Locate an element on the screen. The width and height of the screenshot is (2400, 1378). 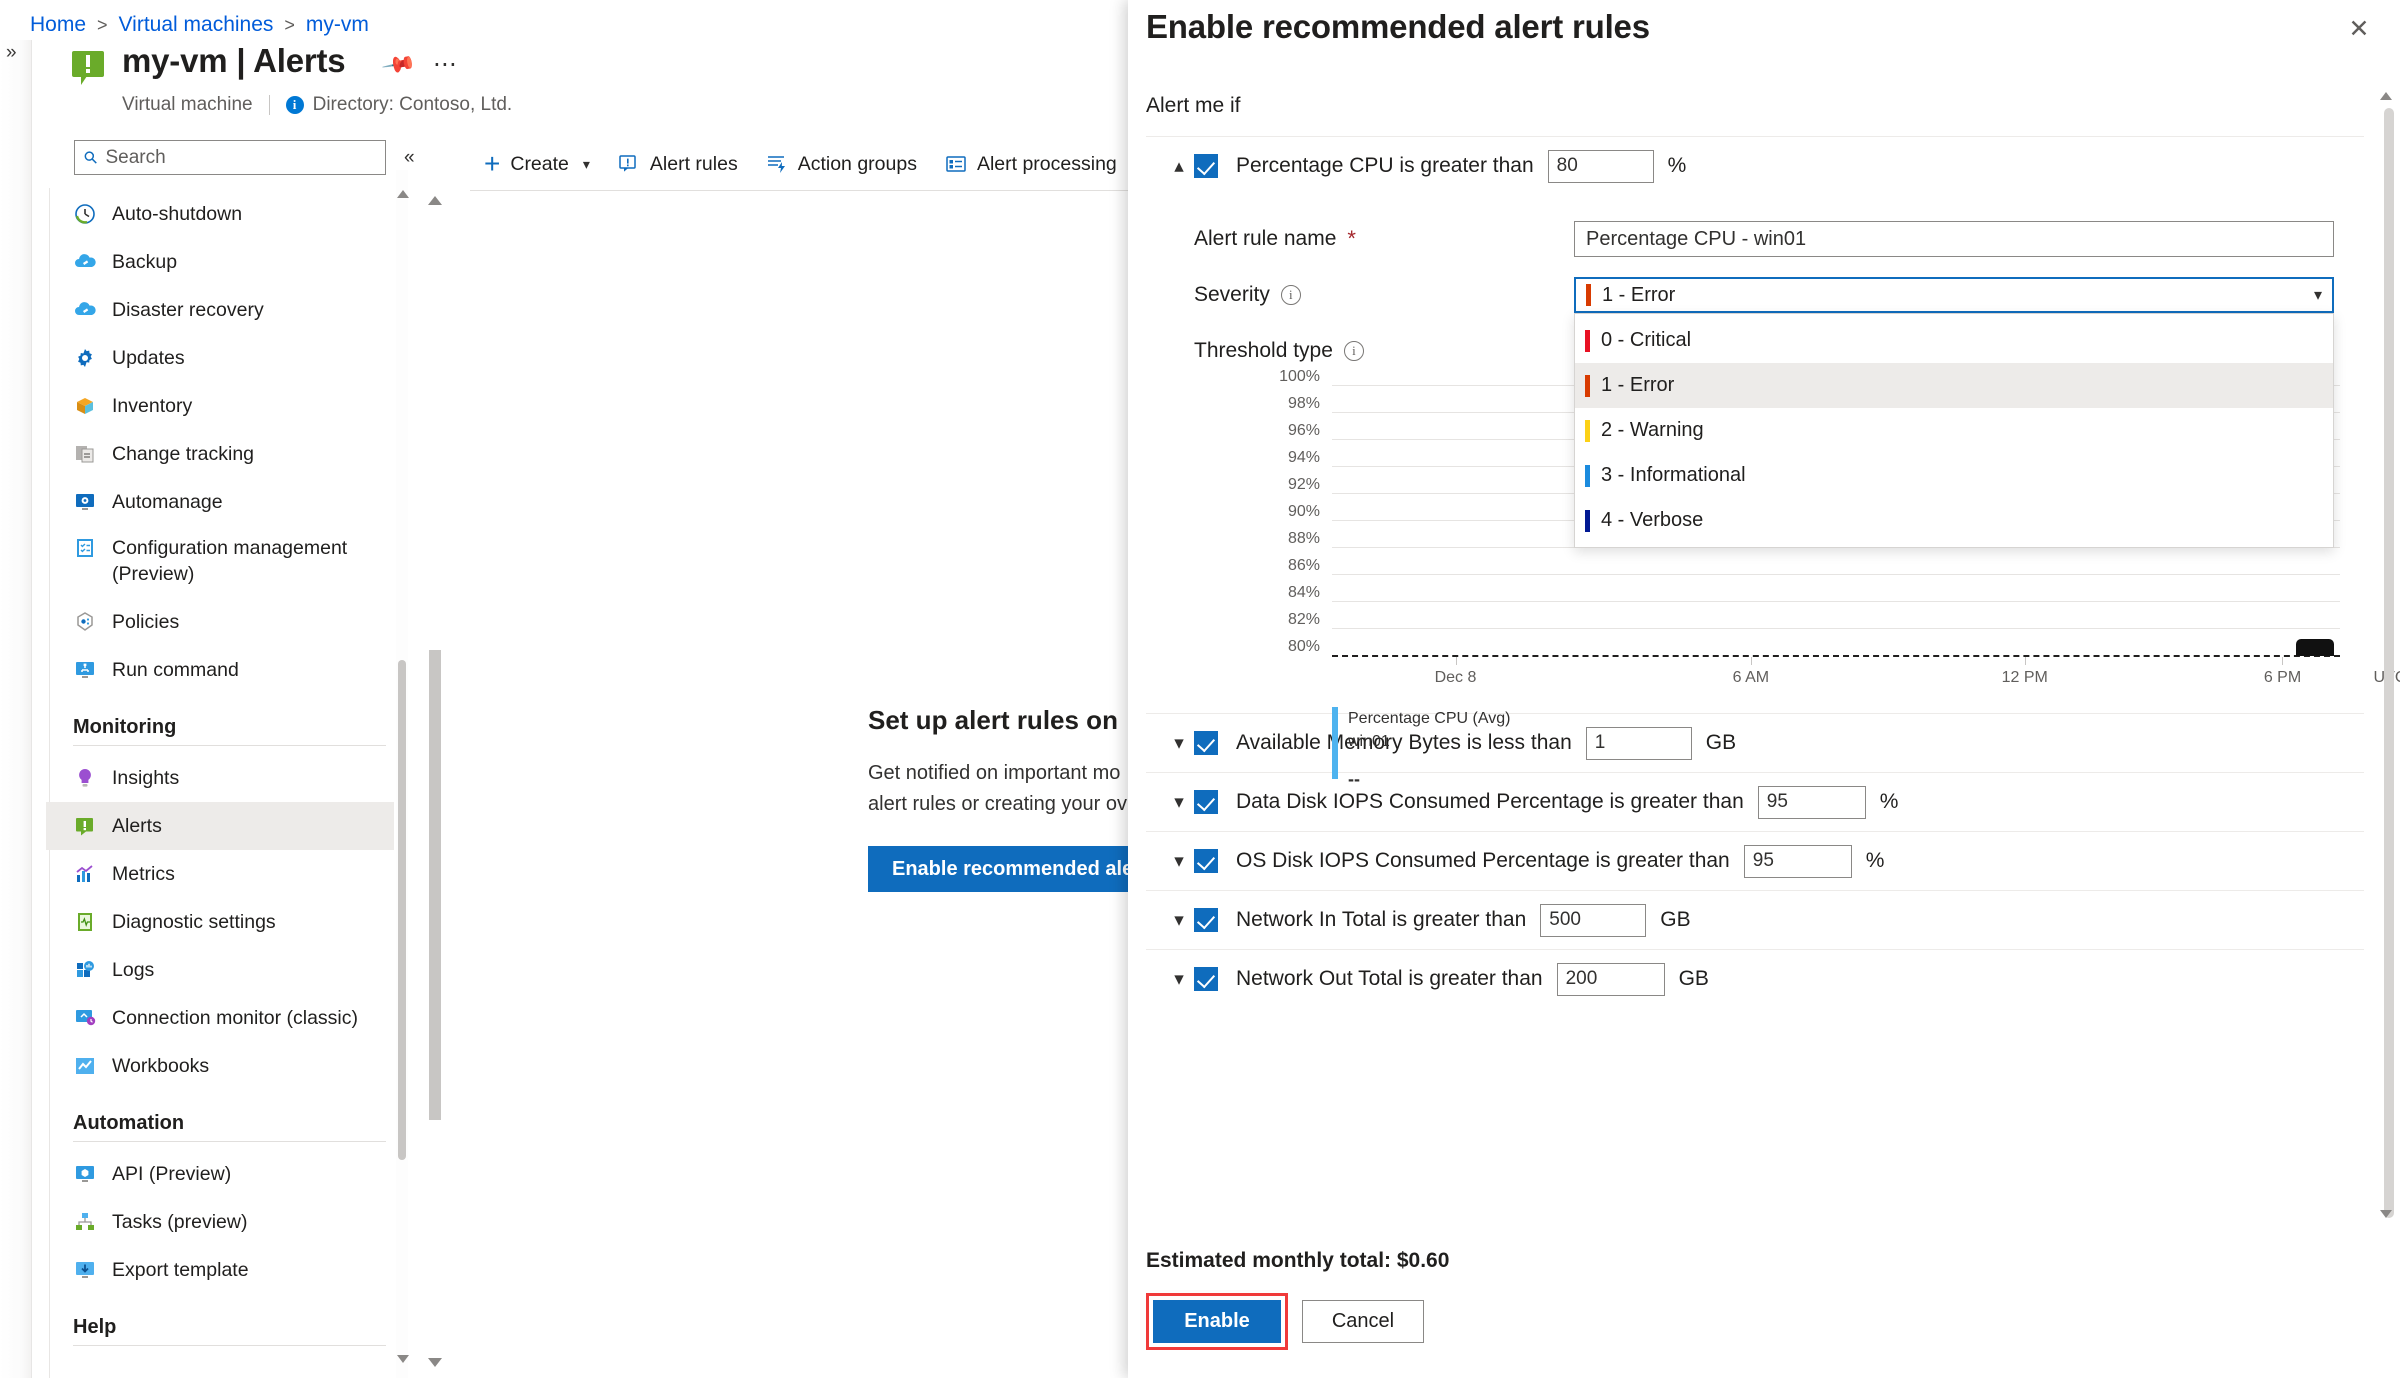
alert-rule-name-input is located at coordinates (1954, 239).